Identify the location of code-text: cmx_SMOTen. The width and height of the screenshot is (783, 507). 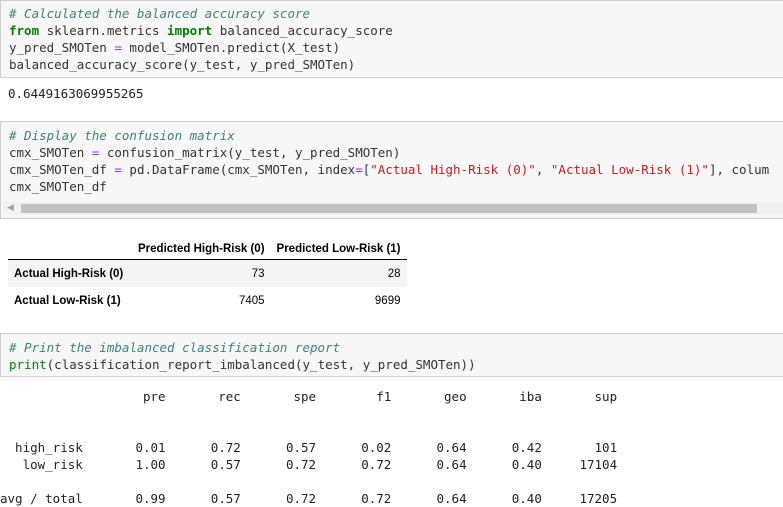
(50, 152).